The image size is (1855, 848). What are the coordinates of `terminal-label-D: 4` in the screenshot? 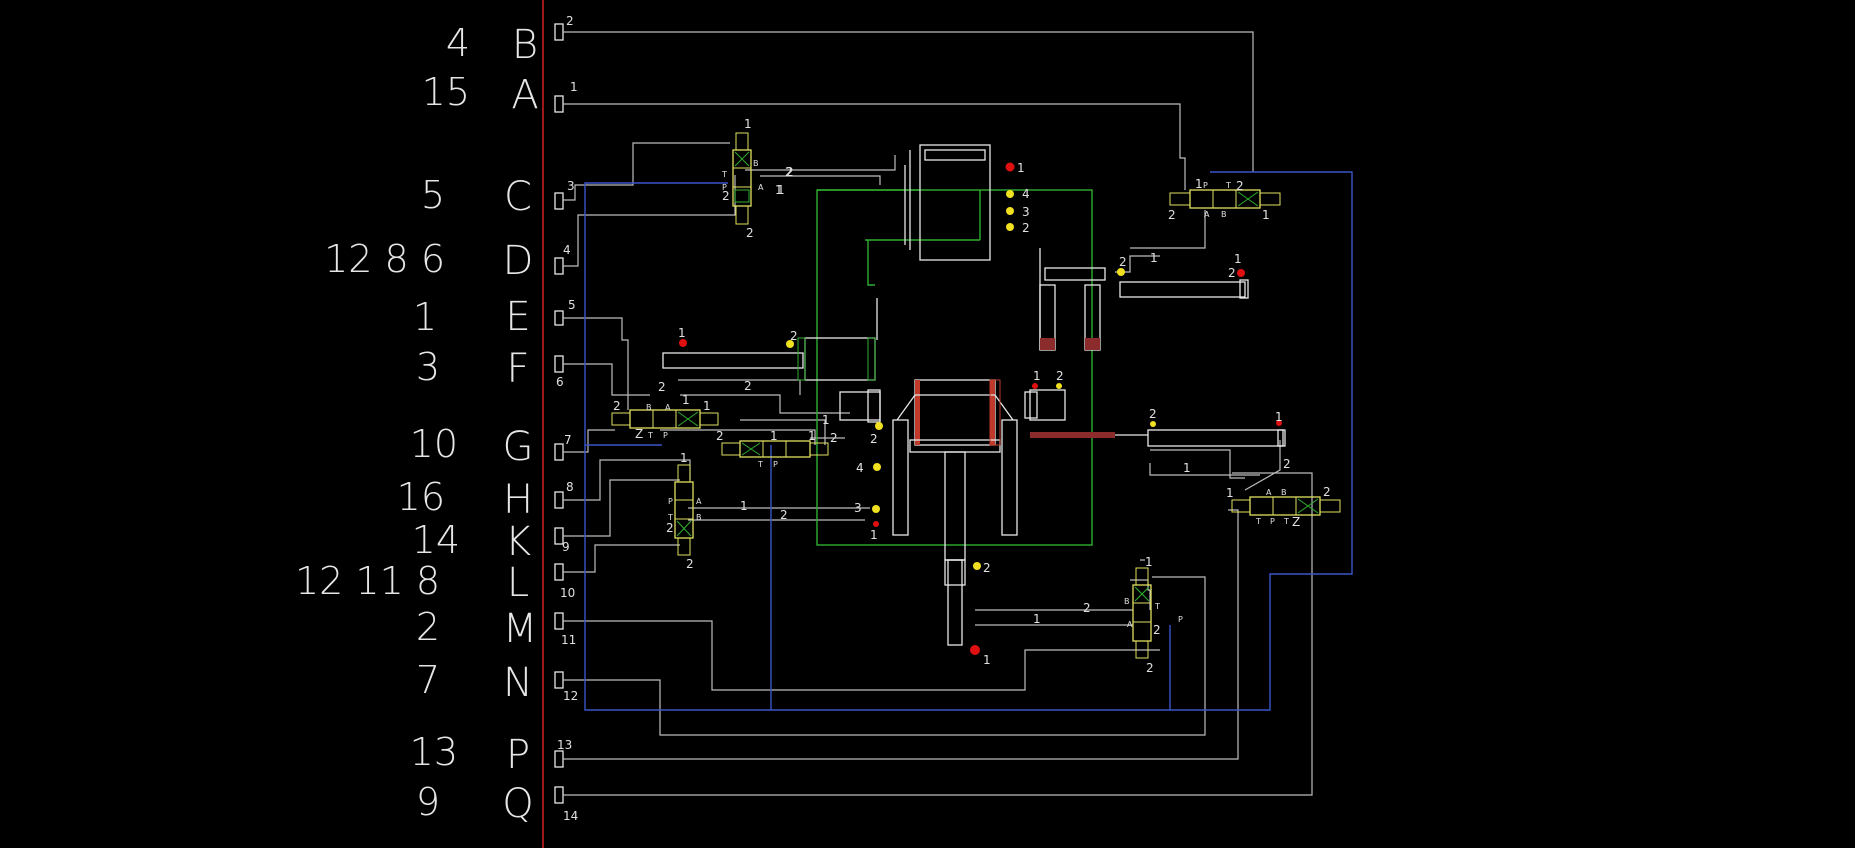 It's located at (567, 250).